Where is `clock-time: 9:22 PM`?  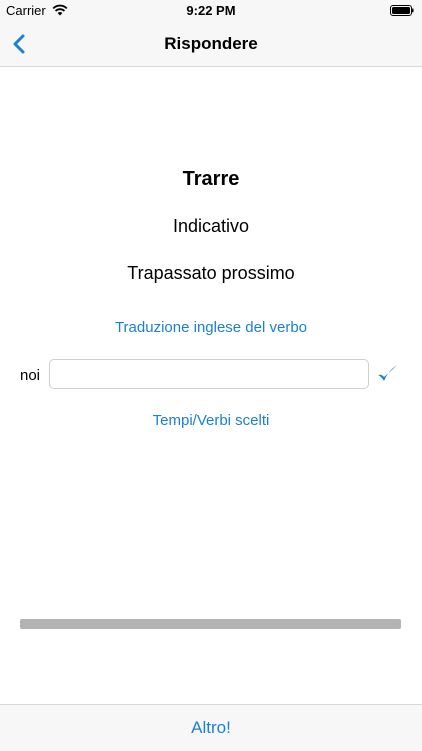
clock-time: 9:22 PM is located at coordinates (211, 10).